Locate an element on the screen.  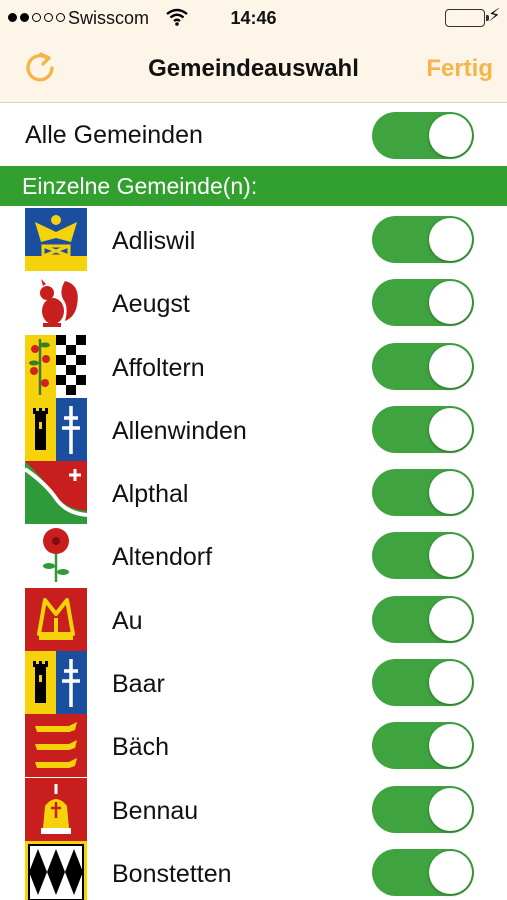
all-communes-row: Alle Gemeinden is located at coordinates (253, 134).